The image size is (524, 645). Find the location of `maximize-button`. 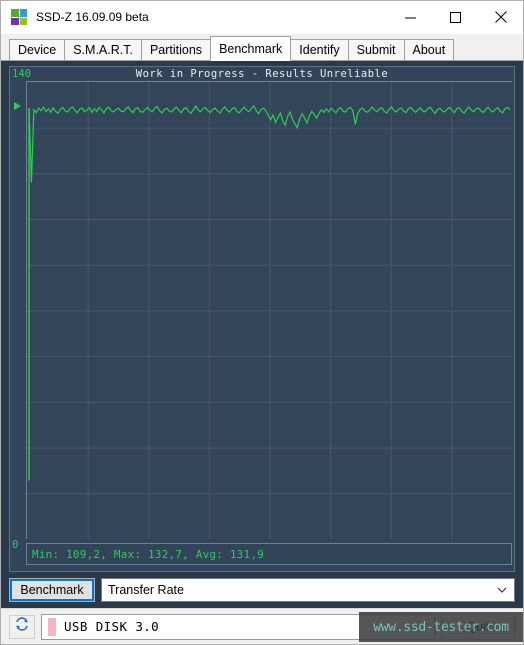

maximize-button is located at coordinates (455, 17).